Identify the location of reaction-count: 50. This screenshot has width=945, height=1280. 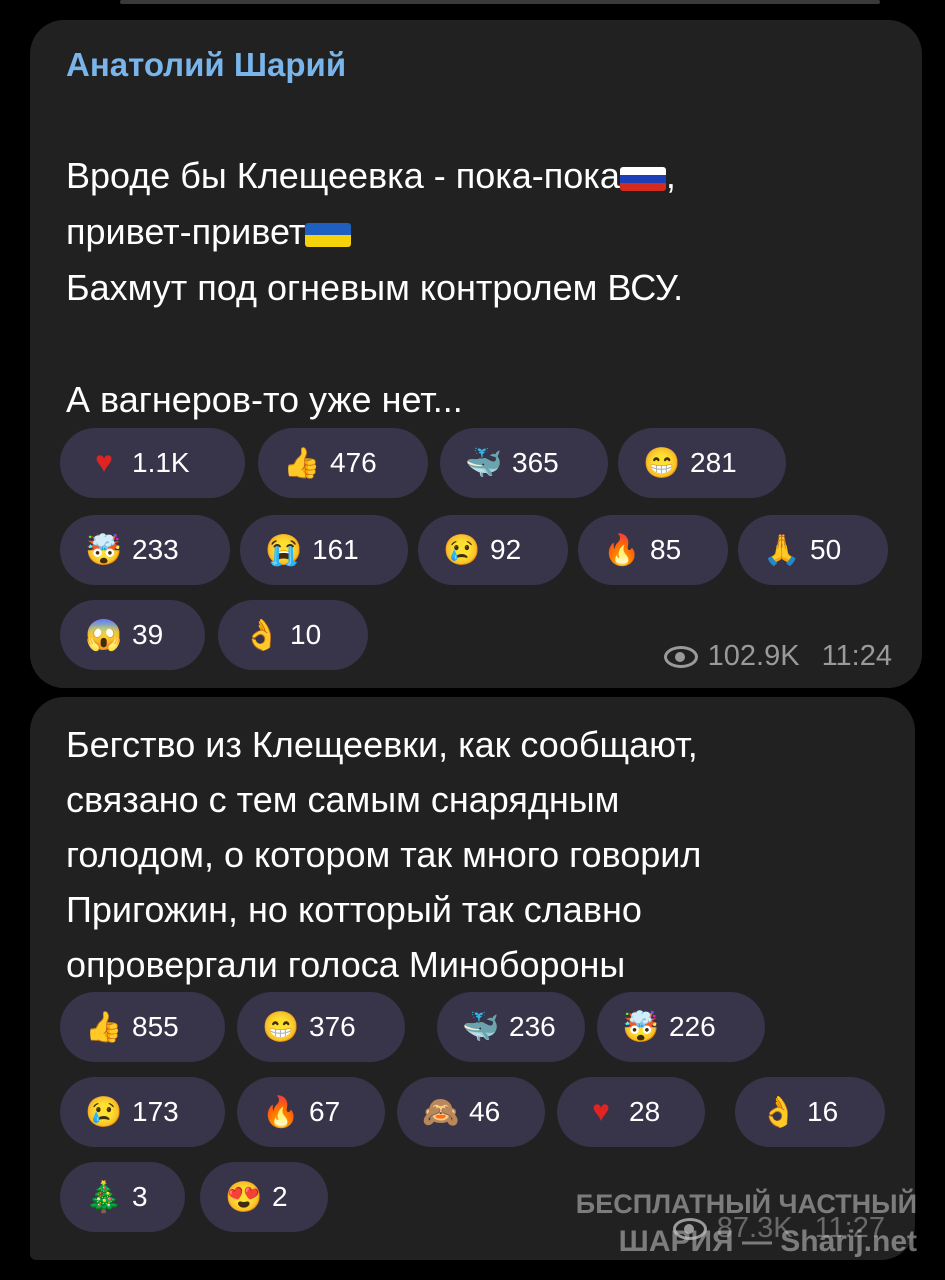
(826, 549).